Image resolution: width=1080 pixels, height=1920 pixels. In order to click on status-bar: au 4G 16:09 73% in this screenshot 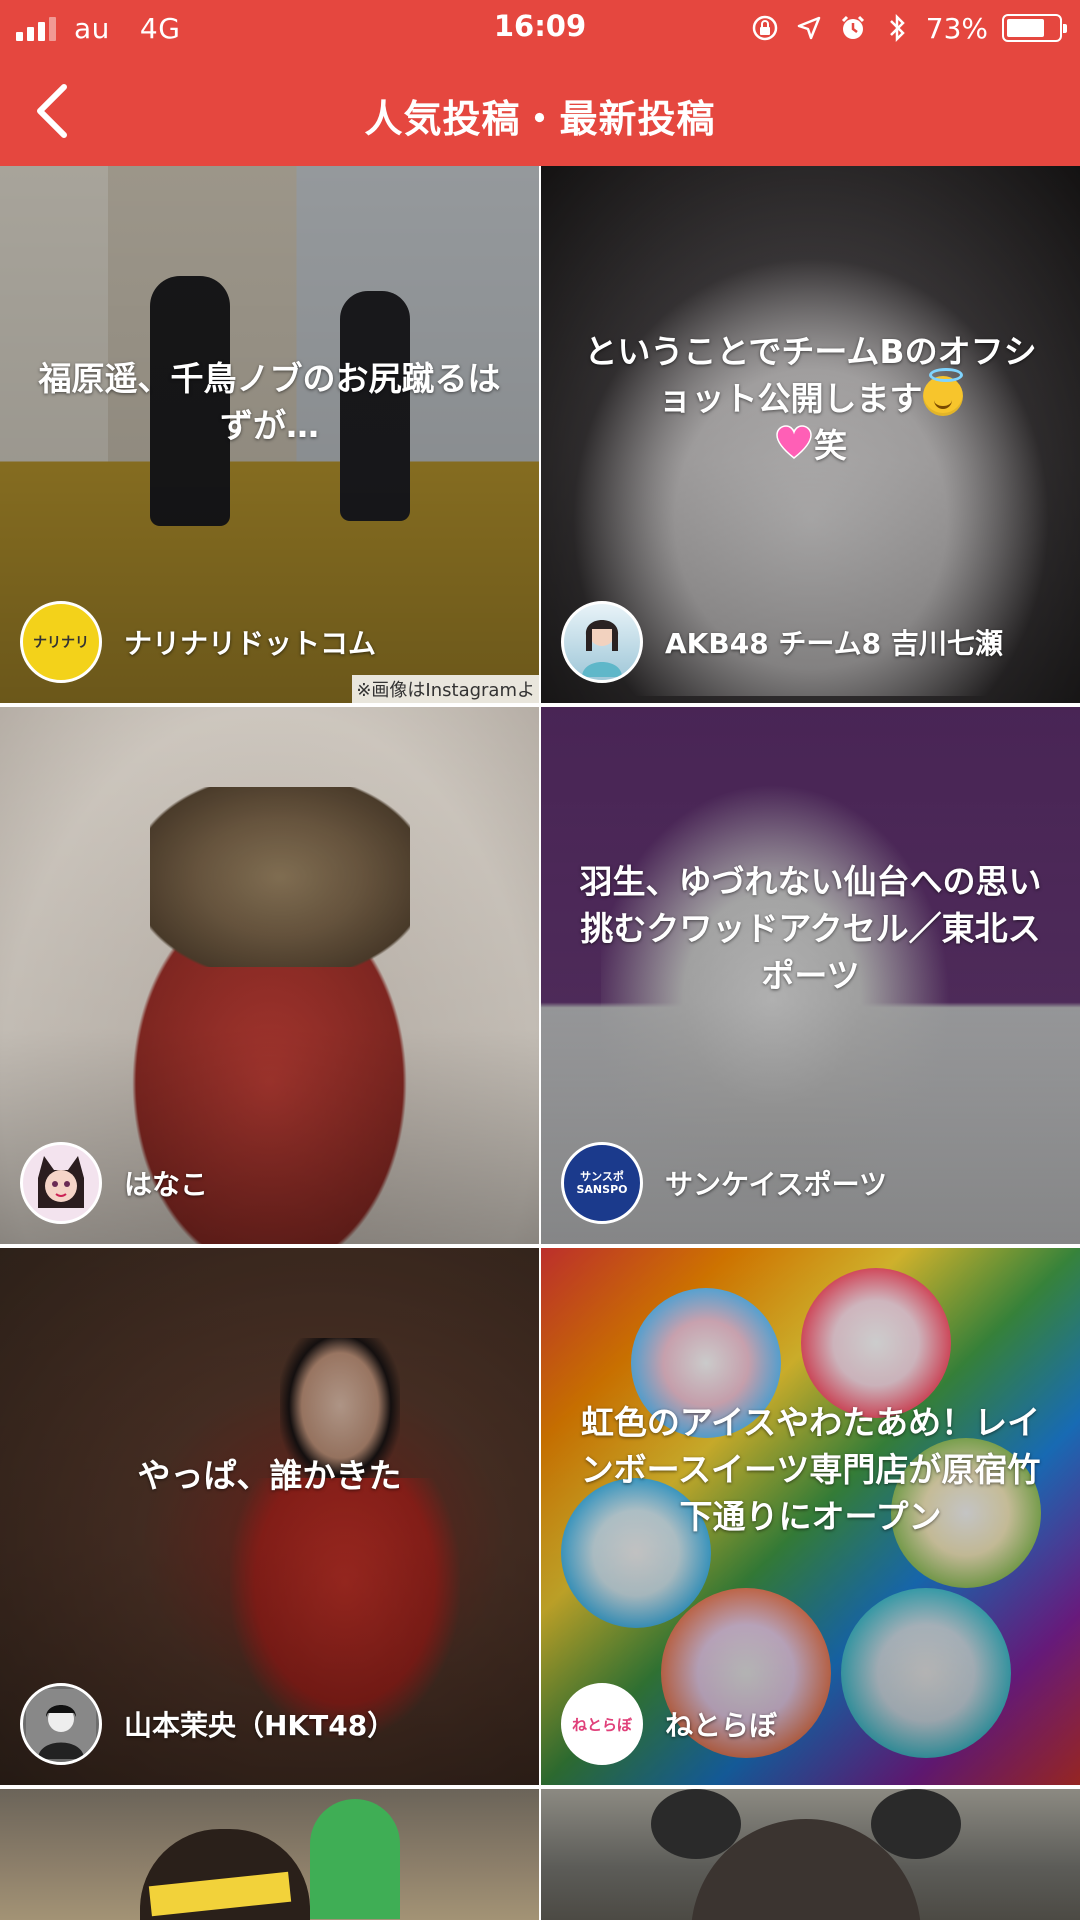, I will do `click(540, 28)`.